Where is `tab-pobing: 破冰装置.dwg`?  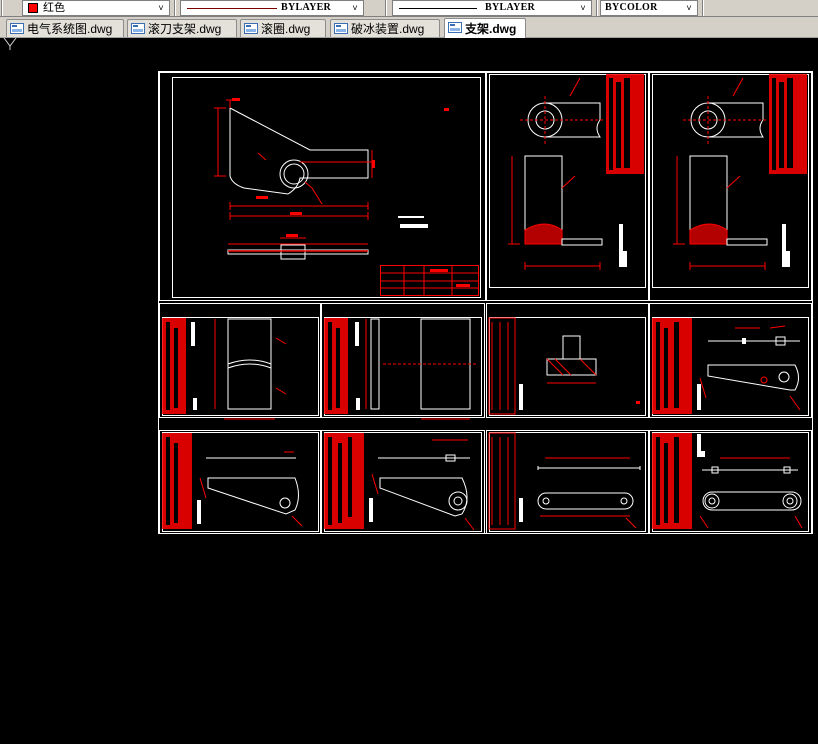 tab-pobing: 破冰装置.dwg is located at coordinates (385, 28).